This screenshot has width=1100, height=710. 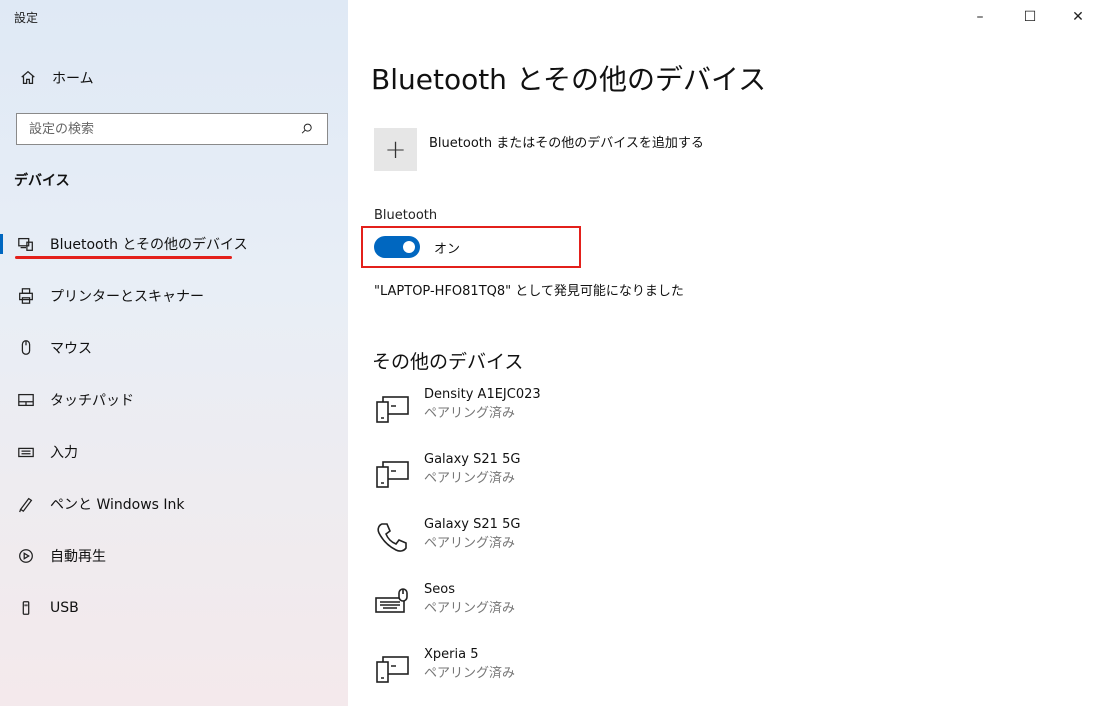 What do you see at coordinates (395, 149) in the screenshot?
I see `plus-icon: +` at bounding box center [395, 149].